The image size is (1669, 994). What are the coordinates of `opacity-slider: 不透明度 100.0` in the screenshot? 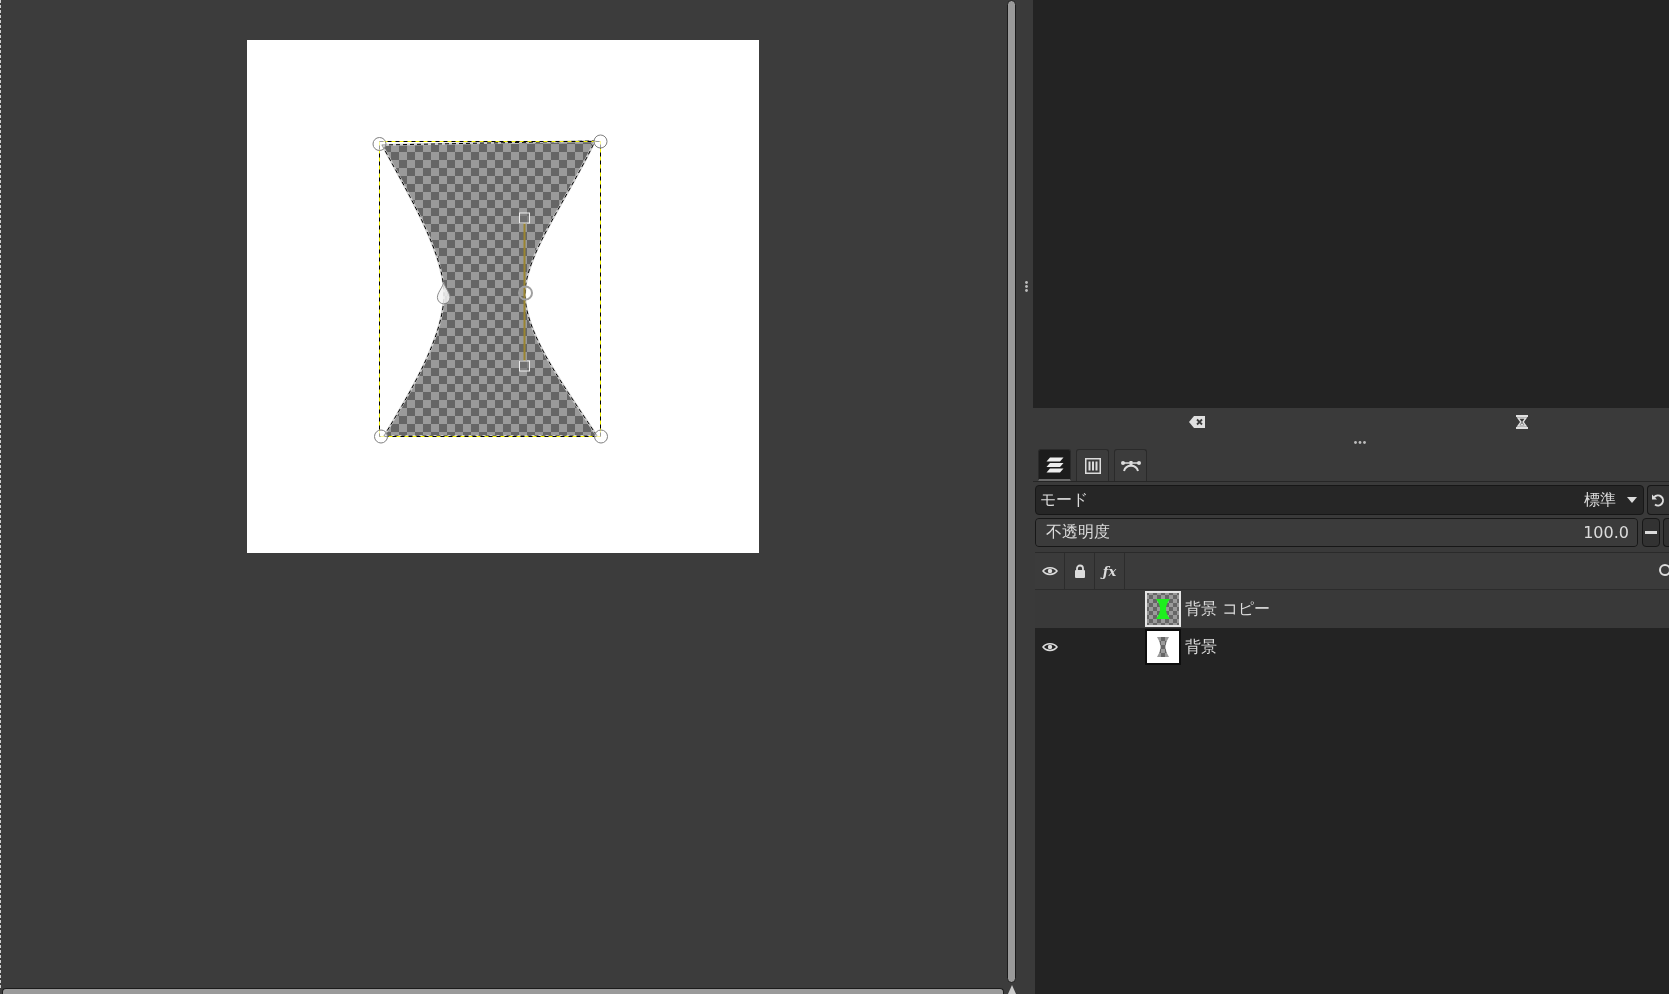 It's located at (1336, 532).